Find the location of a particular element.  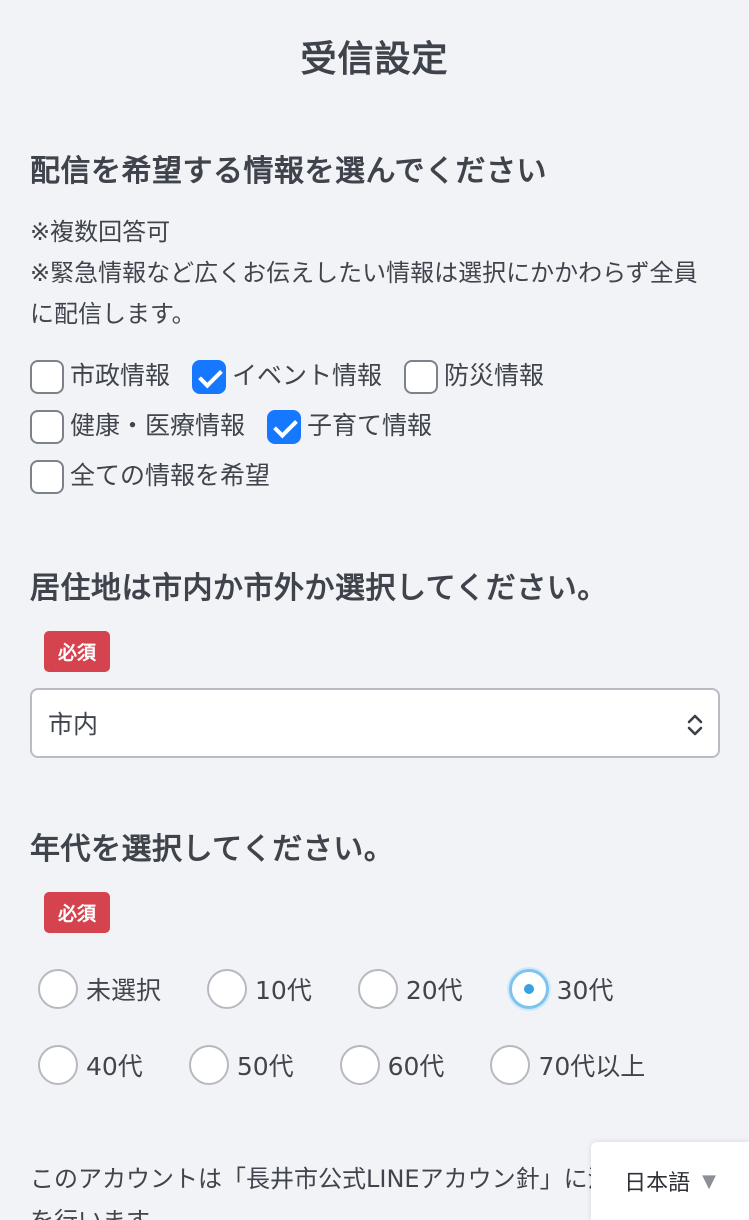

option-label: 防災情報 is located at coordinates (494, 375).